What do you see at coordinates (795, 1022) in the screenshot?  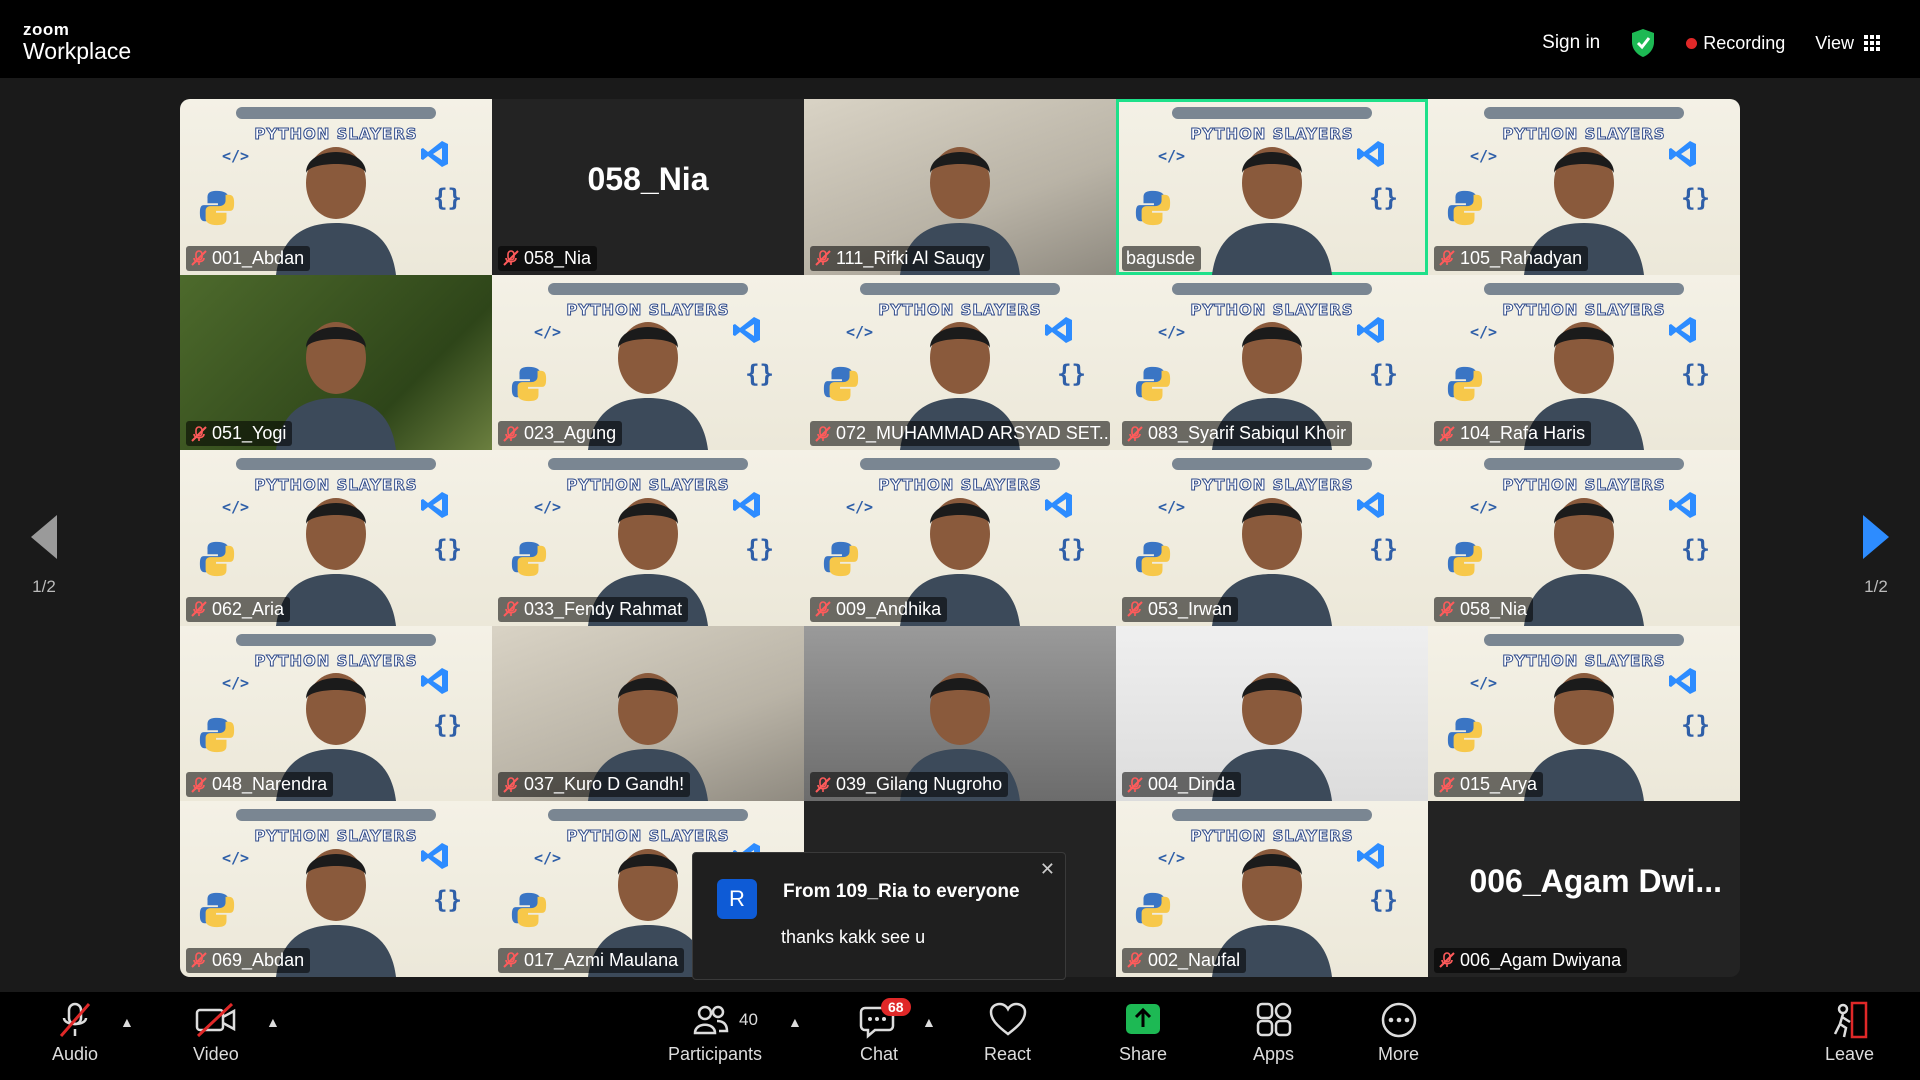 I see `participants-options-chevron-icon: ▲` at bounding box center [795, 1022].